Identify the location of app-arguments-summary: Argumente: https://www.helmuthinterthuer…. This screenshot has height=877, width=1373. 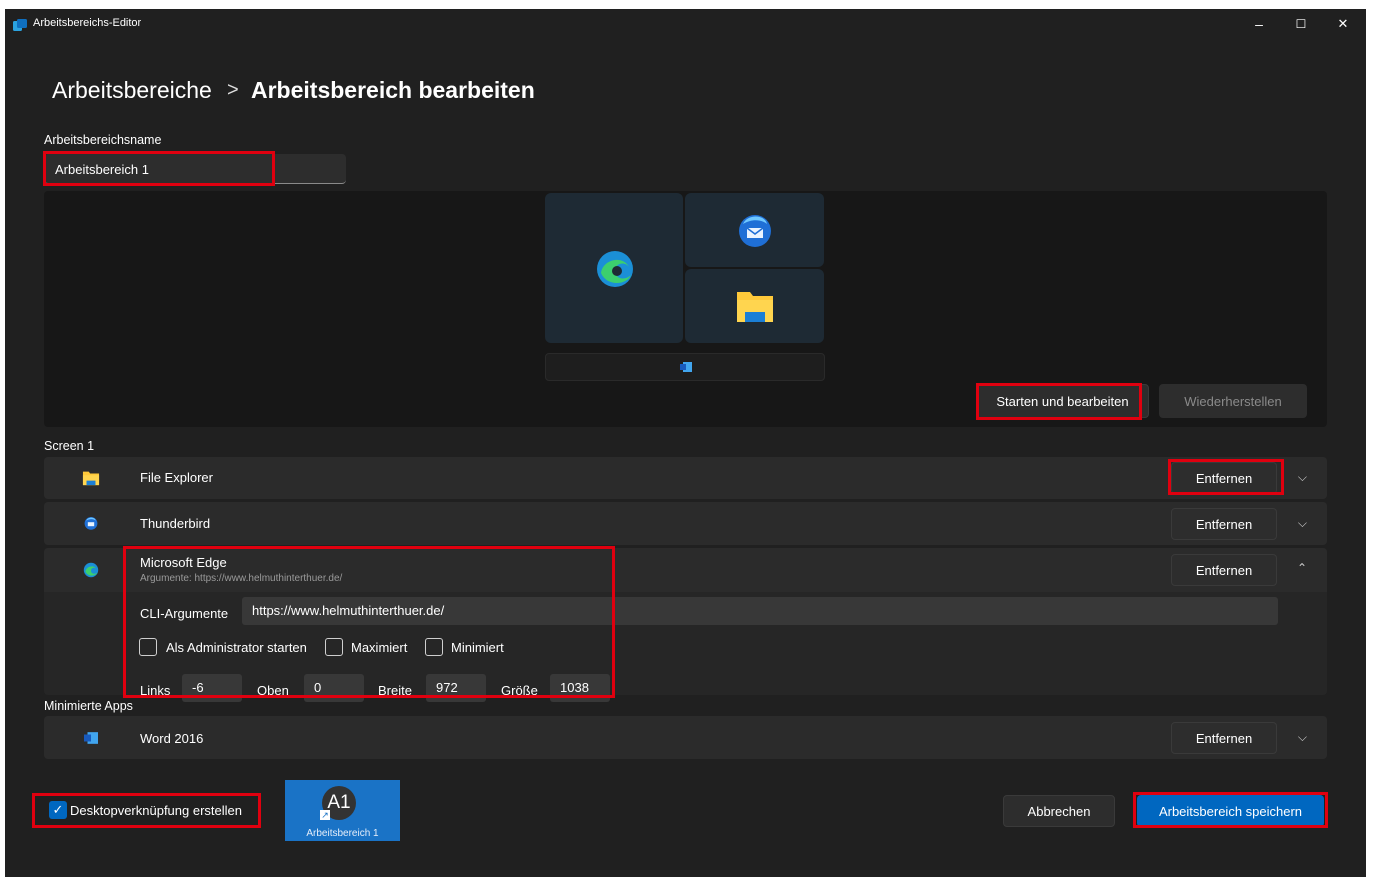
(241, 578).